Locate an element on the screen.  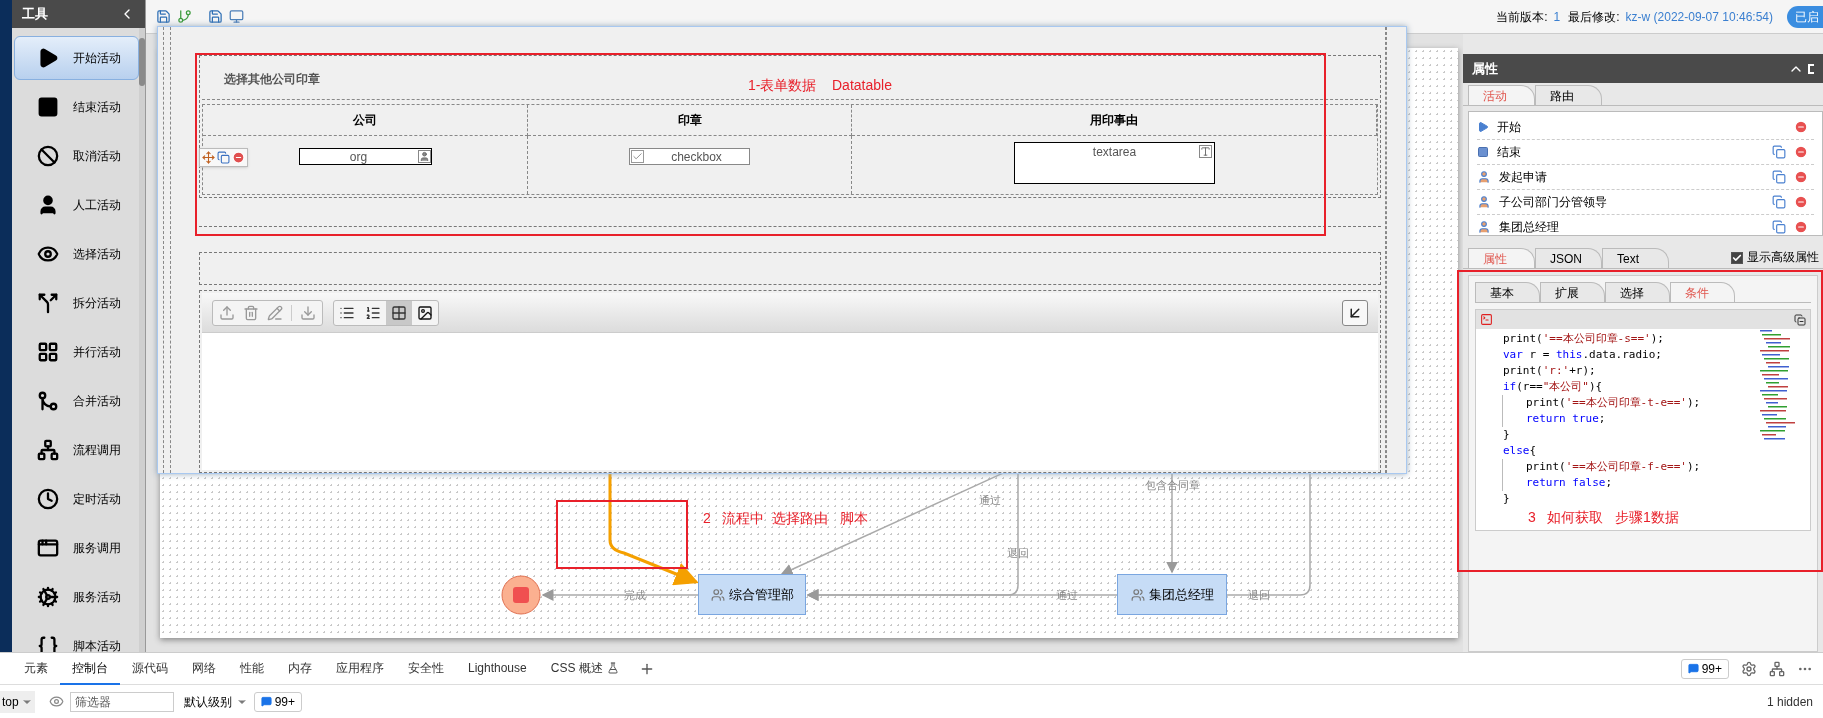
tool-item: 结束活动 is located at coordinates (76, 107).